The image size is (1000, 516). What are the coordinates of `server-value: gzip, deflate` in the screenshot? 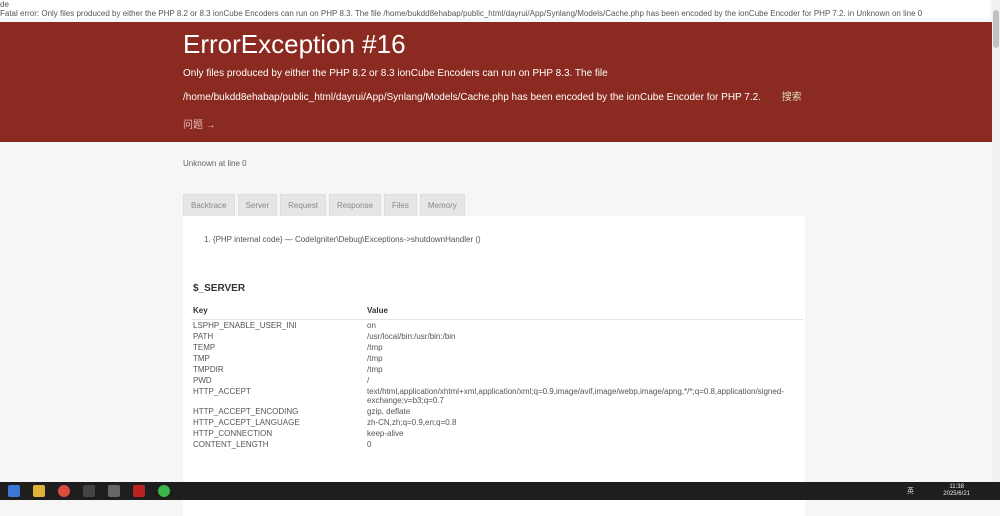 It's located at (389, 411).